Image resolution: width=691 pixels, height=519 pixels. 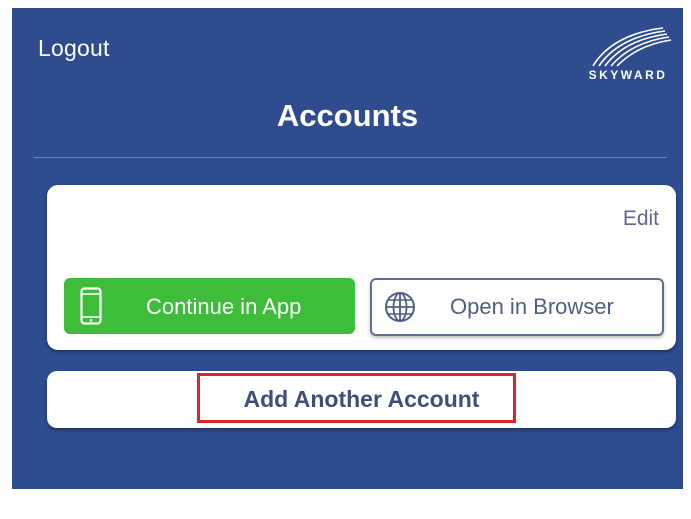 What do you see at coordinates (74, 48) in the screenshot?
I see `logout-button: Logout` at bounding box center [74, 48].